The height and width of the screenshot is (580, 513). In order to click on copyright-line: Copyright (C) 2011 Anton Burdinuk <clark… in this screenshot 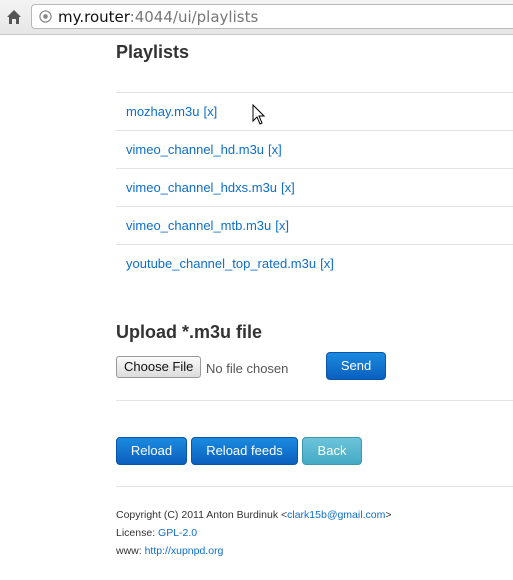, I will do `click(253, 515)`.